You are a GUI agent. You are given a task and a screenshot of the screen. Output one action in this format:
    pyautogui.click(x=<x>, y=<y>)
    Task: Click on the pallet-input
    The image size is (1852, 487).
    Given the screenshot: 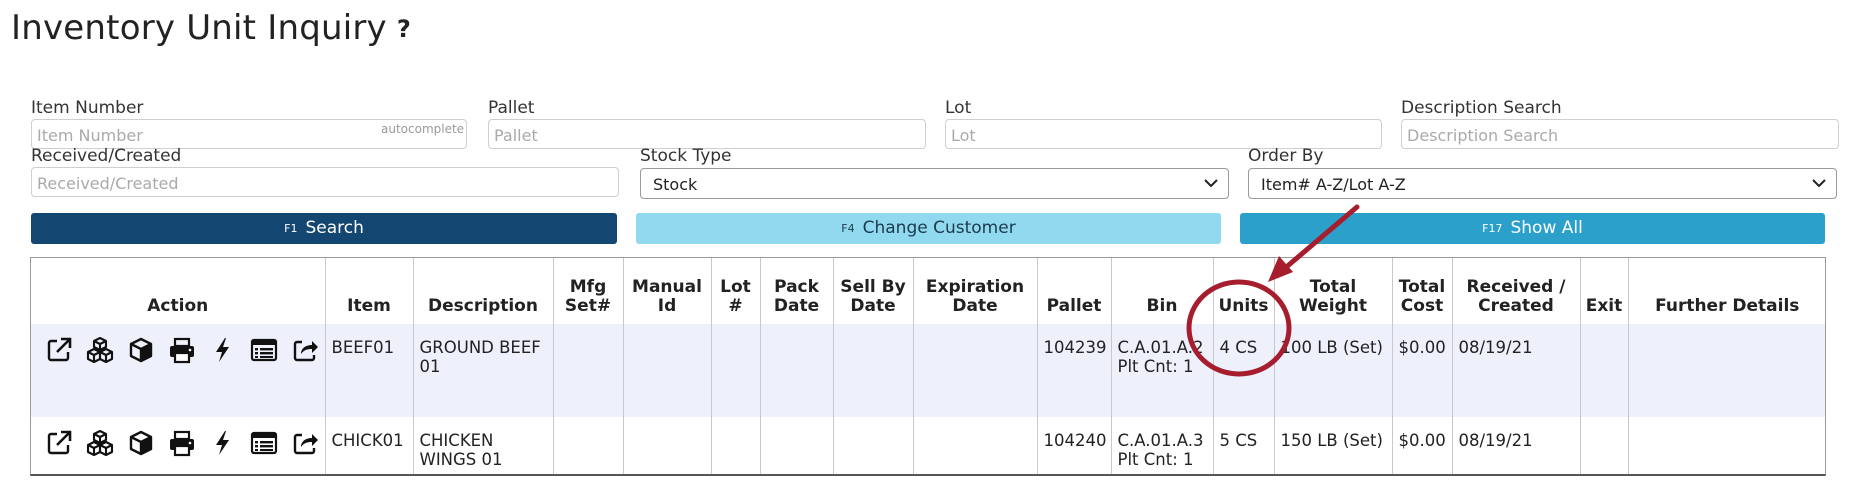 What is the action you would take?
    pyautogui.click(x=707, y=134)
    